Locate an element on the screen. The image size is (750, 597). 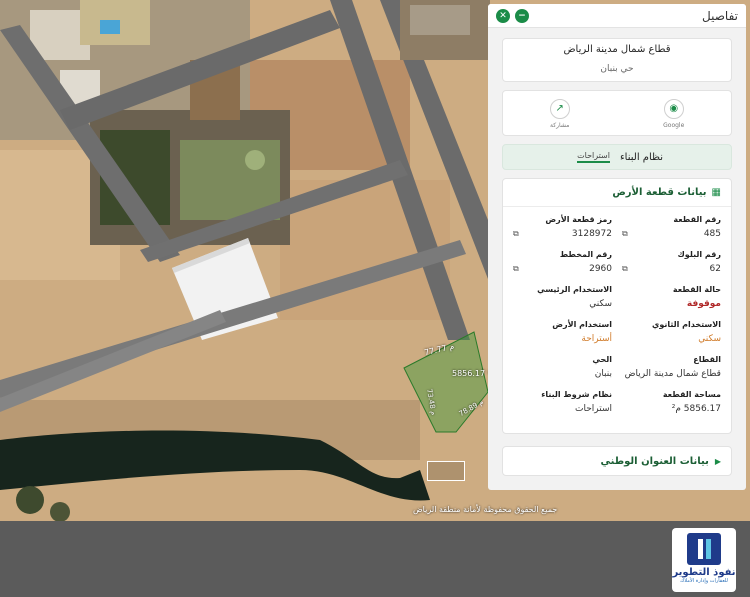
land-field: رقم البلوك 62 ⧉ is located at coordinates (671, 267).